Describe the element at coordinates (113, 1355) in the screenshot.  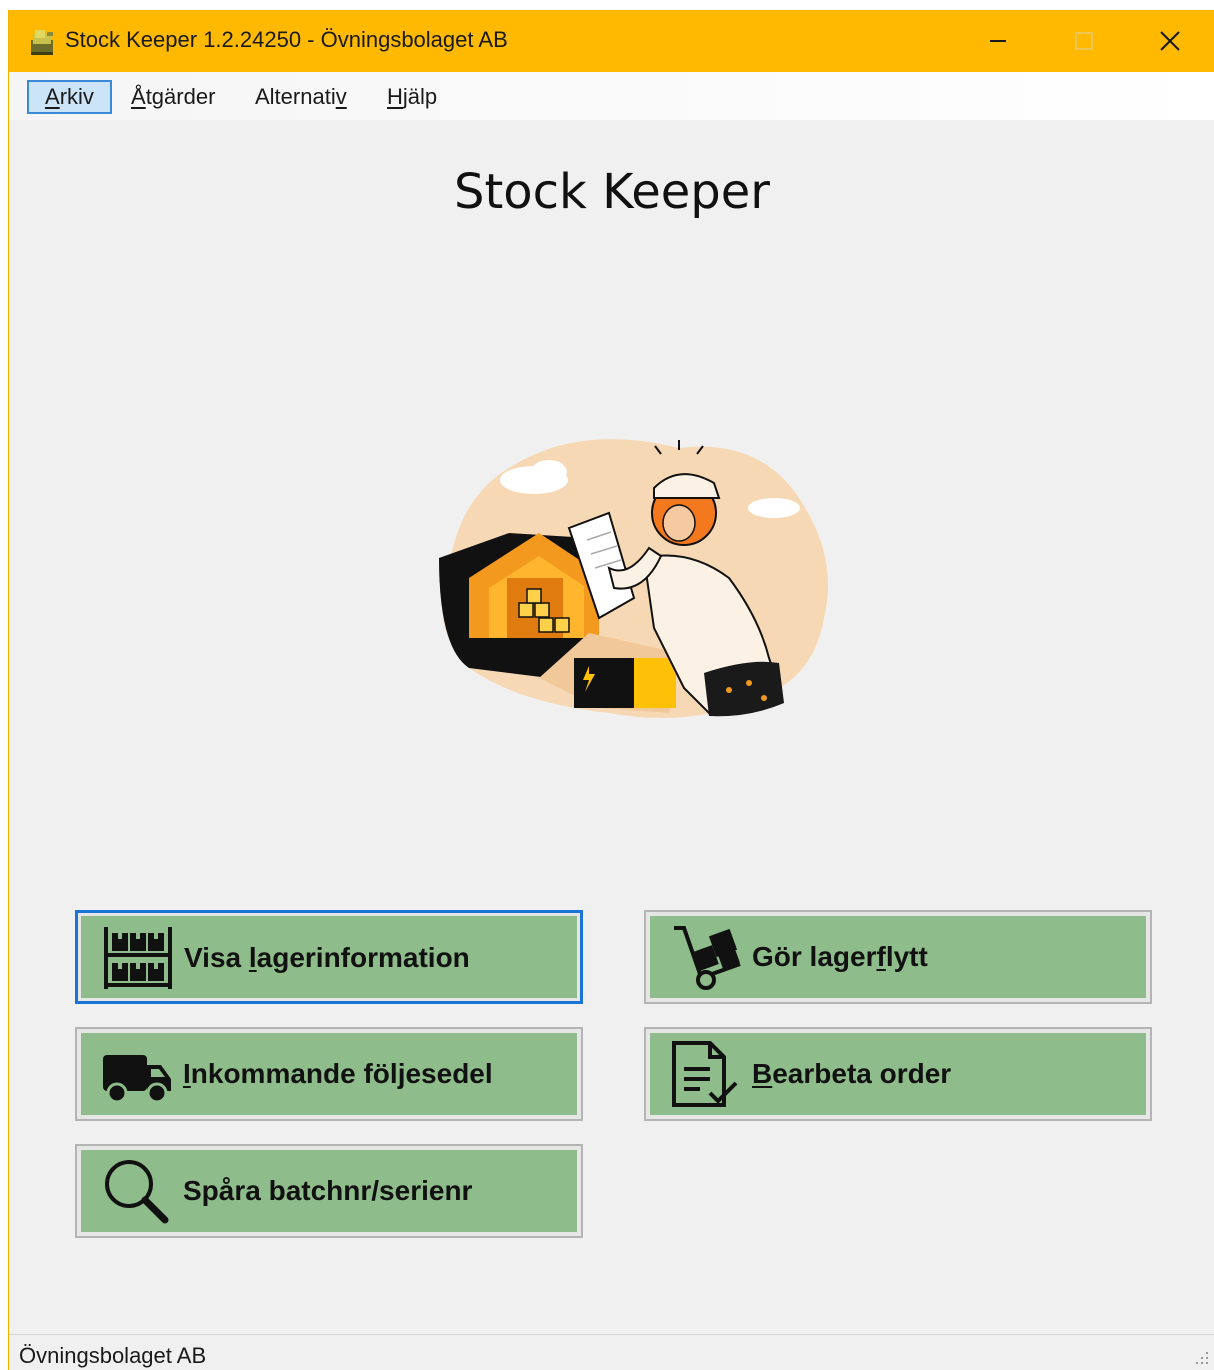
I see `status-company: Övningsbolaget AB` at that location.